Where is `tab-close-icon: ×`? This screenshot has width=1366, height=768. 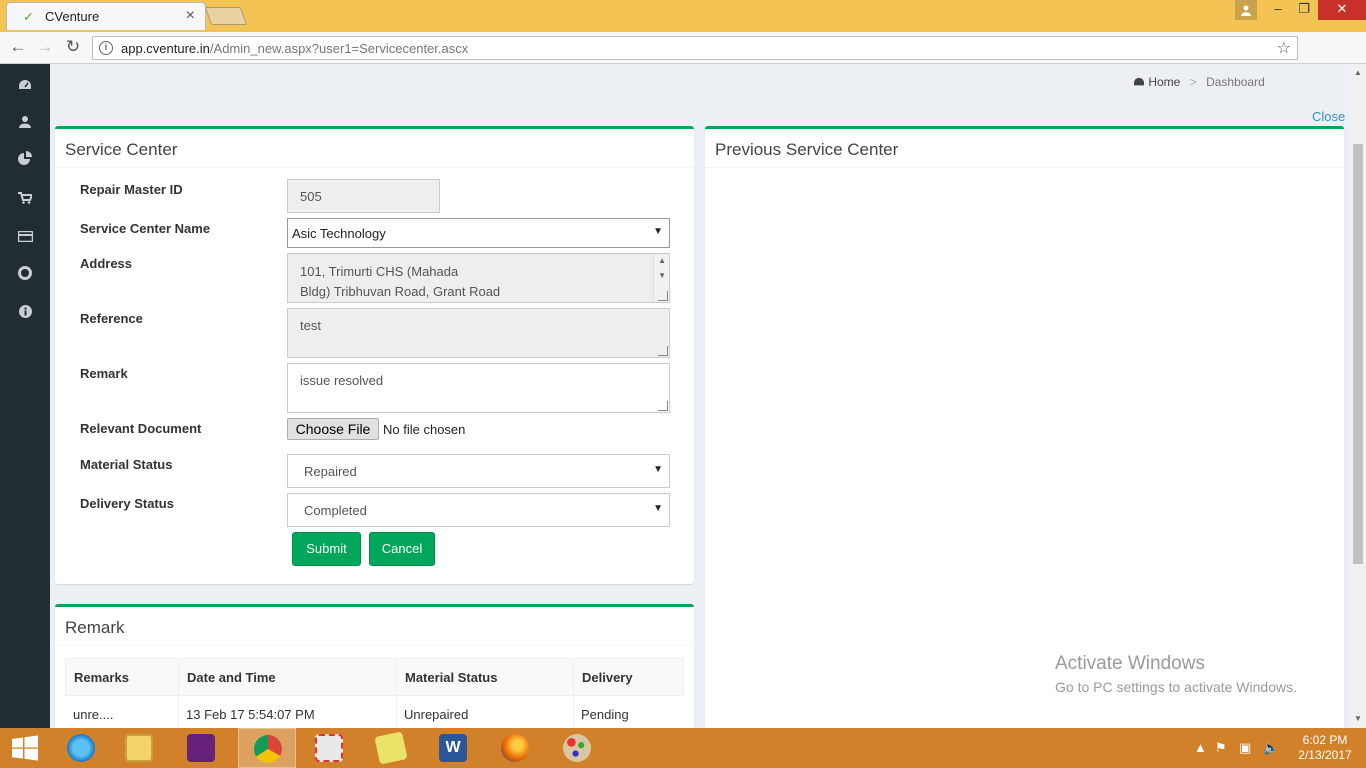
tab-close-icon: × is located at coordinates (190, 16).